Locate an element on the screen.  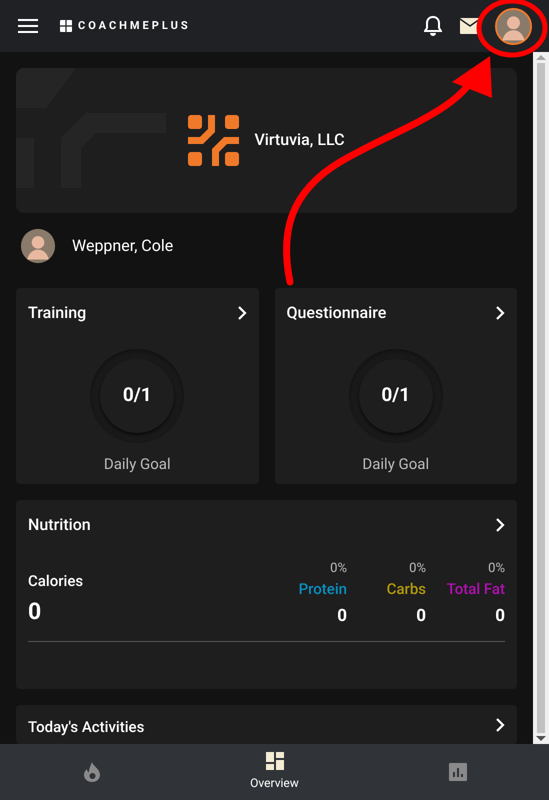
scrollbar is located at coordinates (541, 398).